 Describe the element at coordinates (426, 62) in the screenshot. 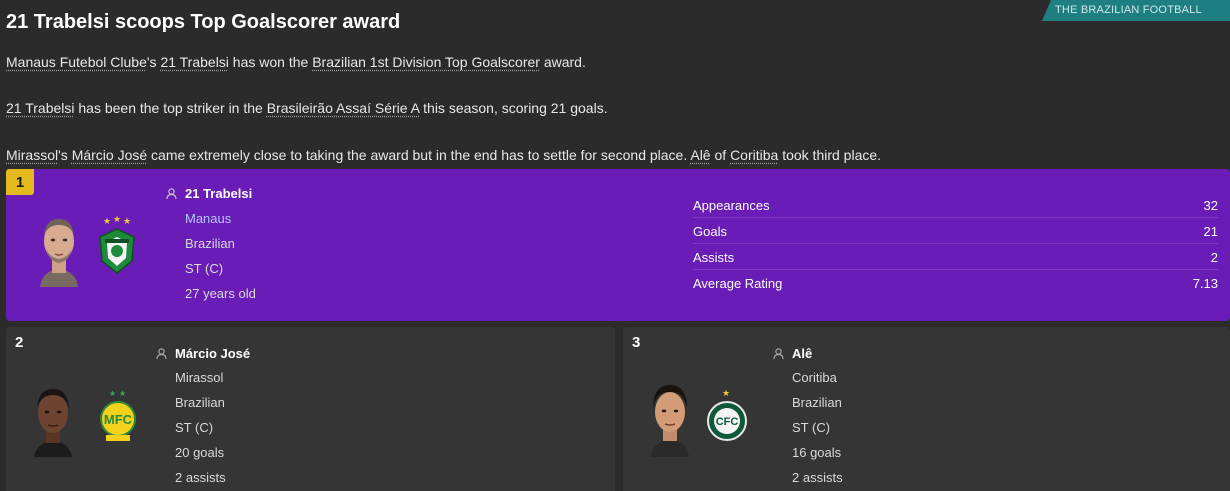

I see `award-link: Brazilian 1st Division Top Goalscorer` at that location.